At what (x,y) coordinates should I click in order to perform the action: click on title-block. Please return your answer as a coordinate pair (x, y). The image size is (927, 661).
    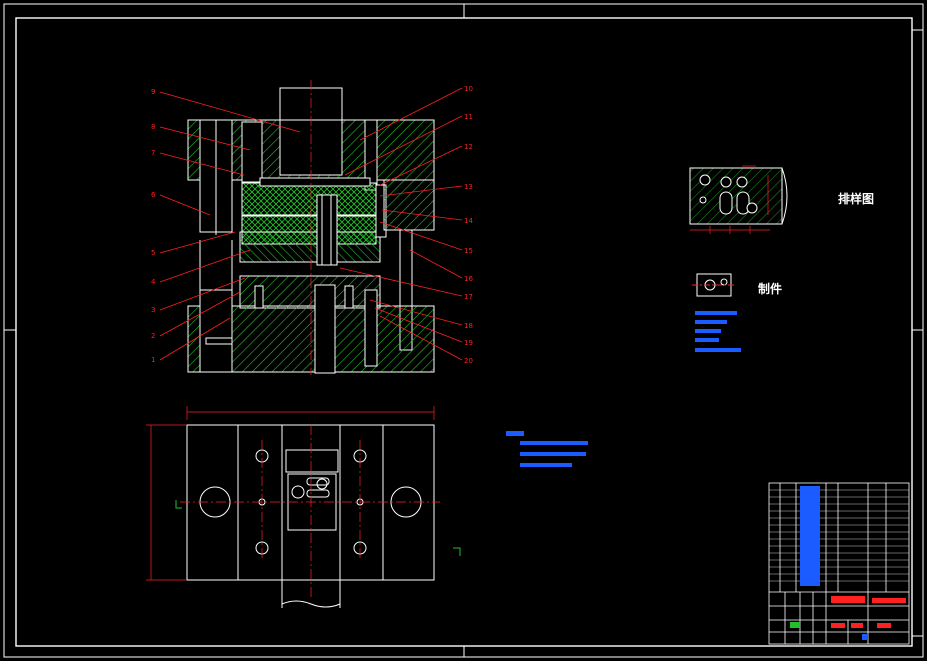
    Looking at the image, I should click on (839, 563).